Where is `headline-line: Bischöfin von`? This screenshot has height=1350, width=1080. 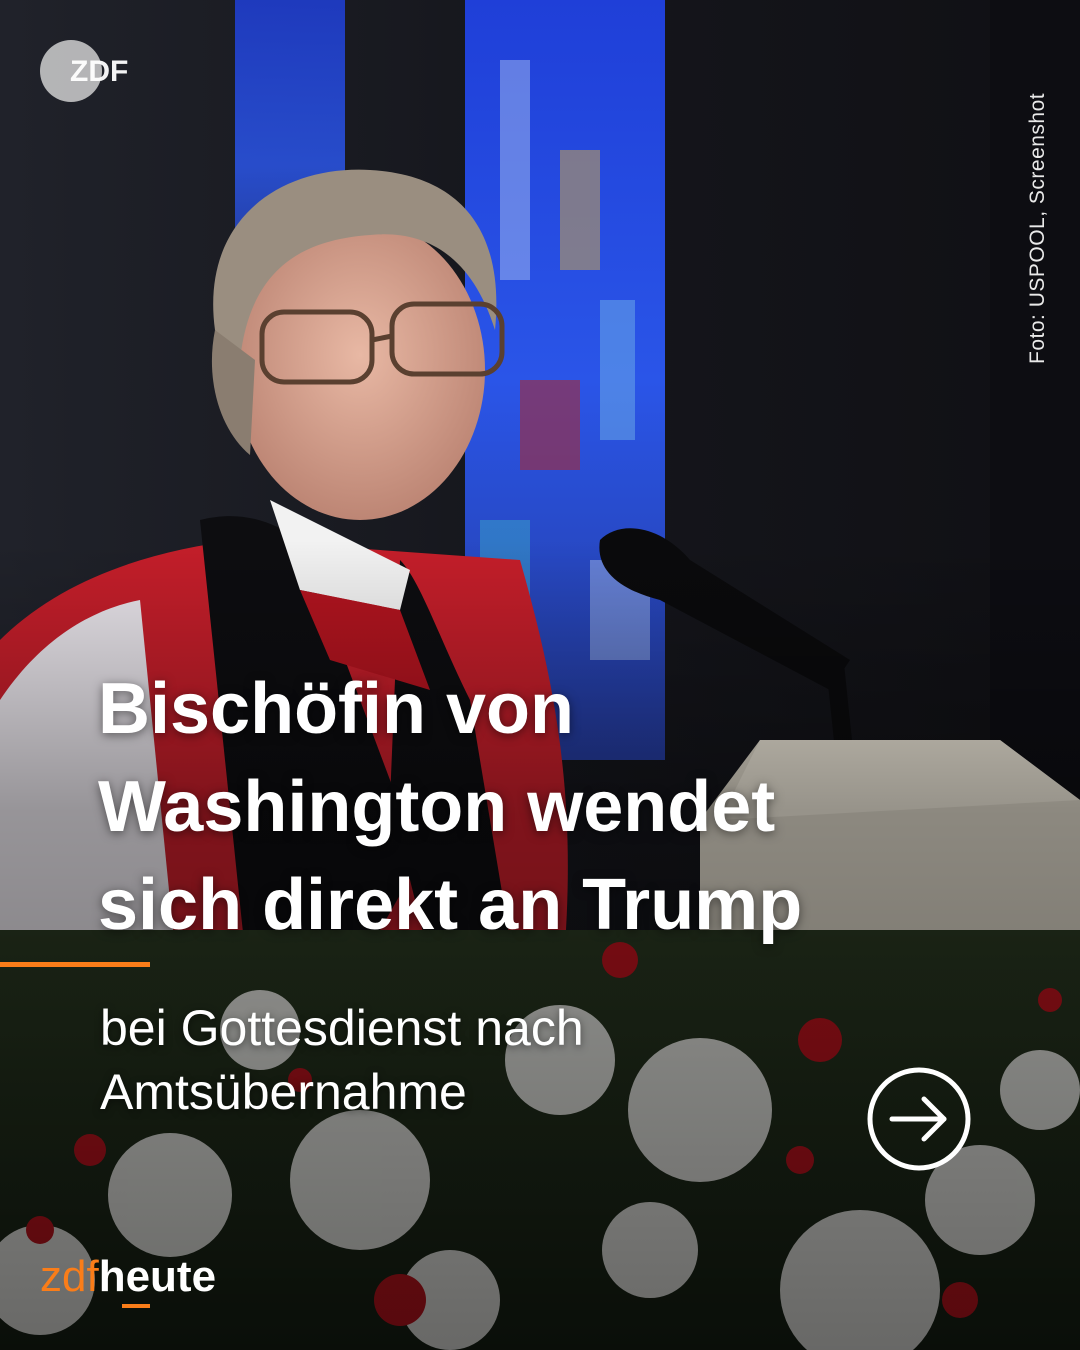 headline-line: Bischöfin von is located at coordinates (336, 709).